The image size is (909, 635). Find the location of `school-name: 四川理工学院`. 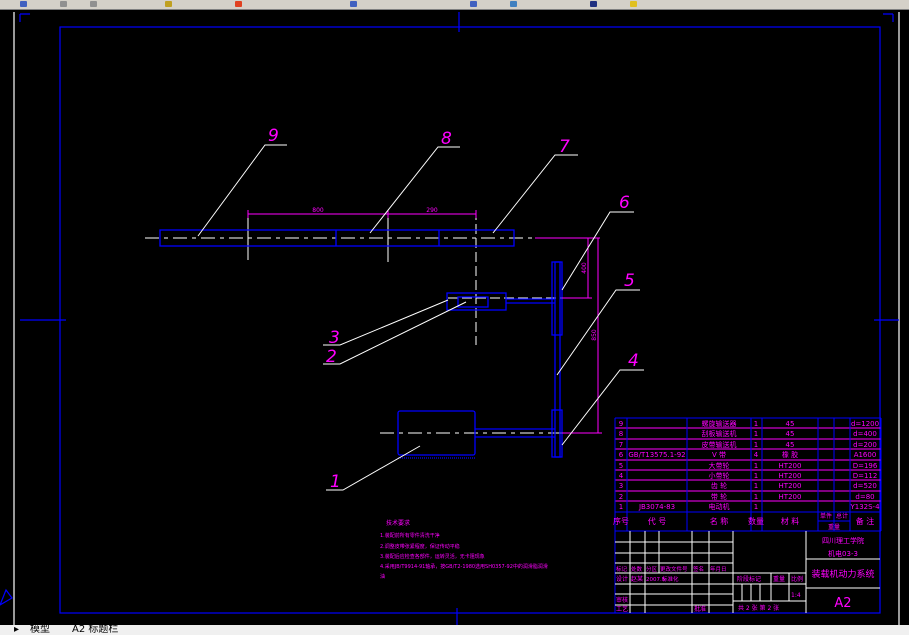

school-name: 四川理工学院 is located at coordinates (843, 540).